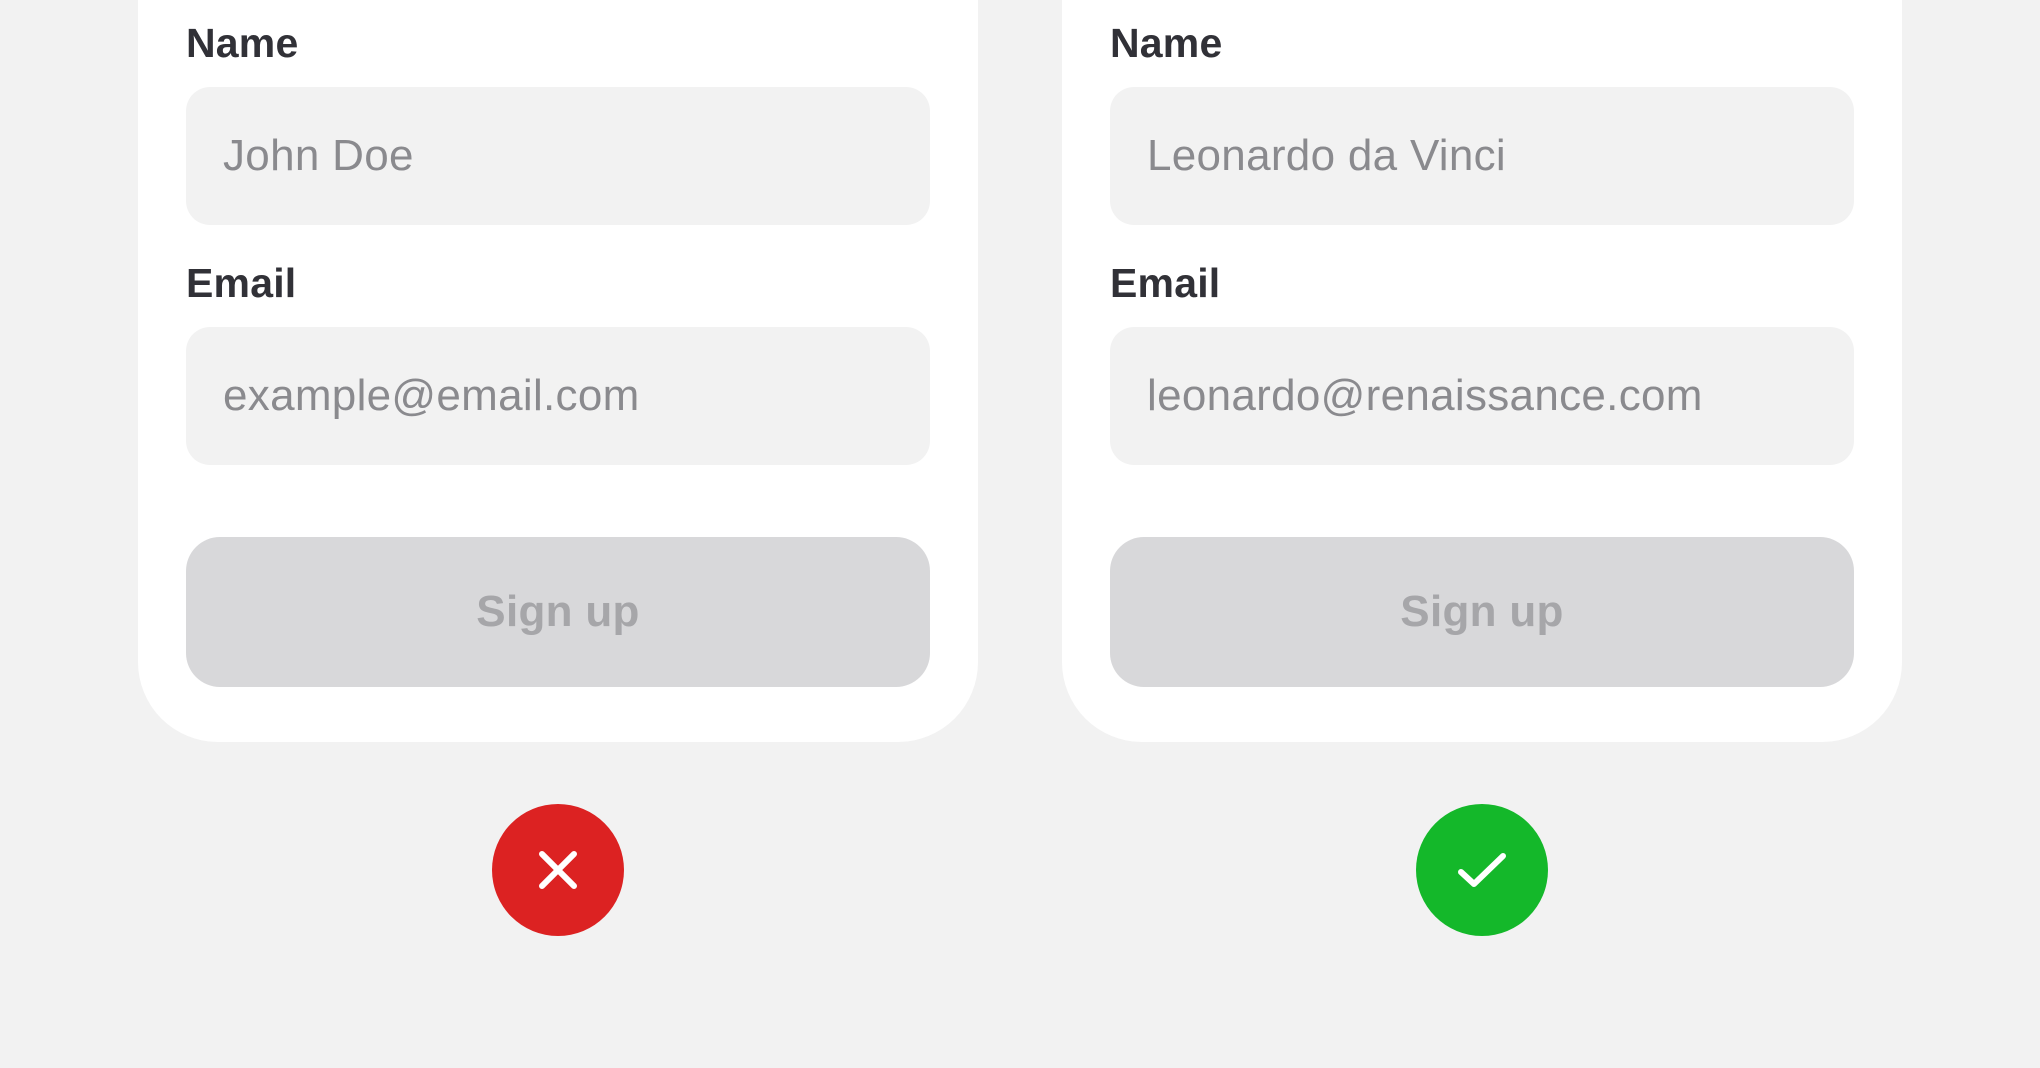  I want to click on incorrect-badge, so click(558, 870).